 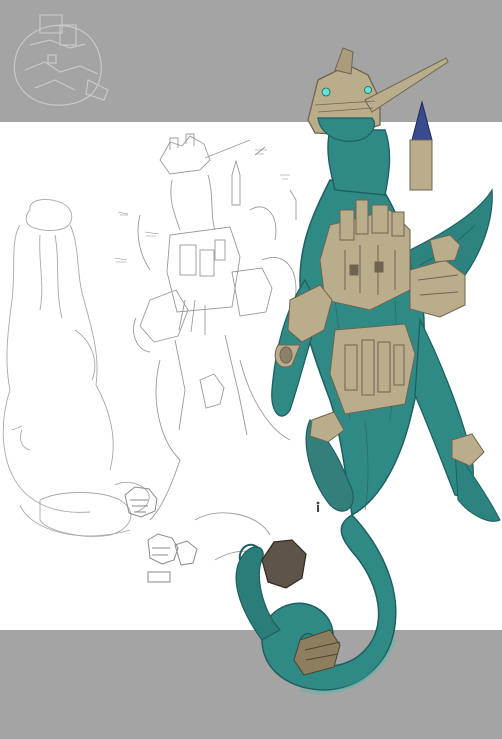 What do you see at coordinates (61, 60) in the screenshot?
I see `thumbnail-sketch` at bounding box center [61, 60].